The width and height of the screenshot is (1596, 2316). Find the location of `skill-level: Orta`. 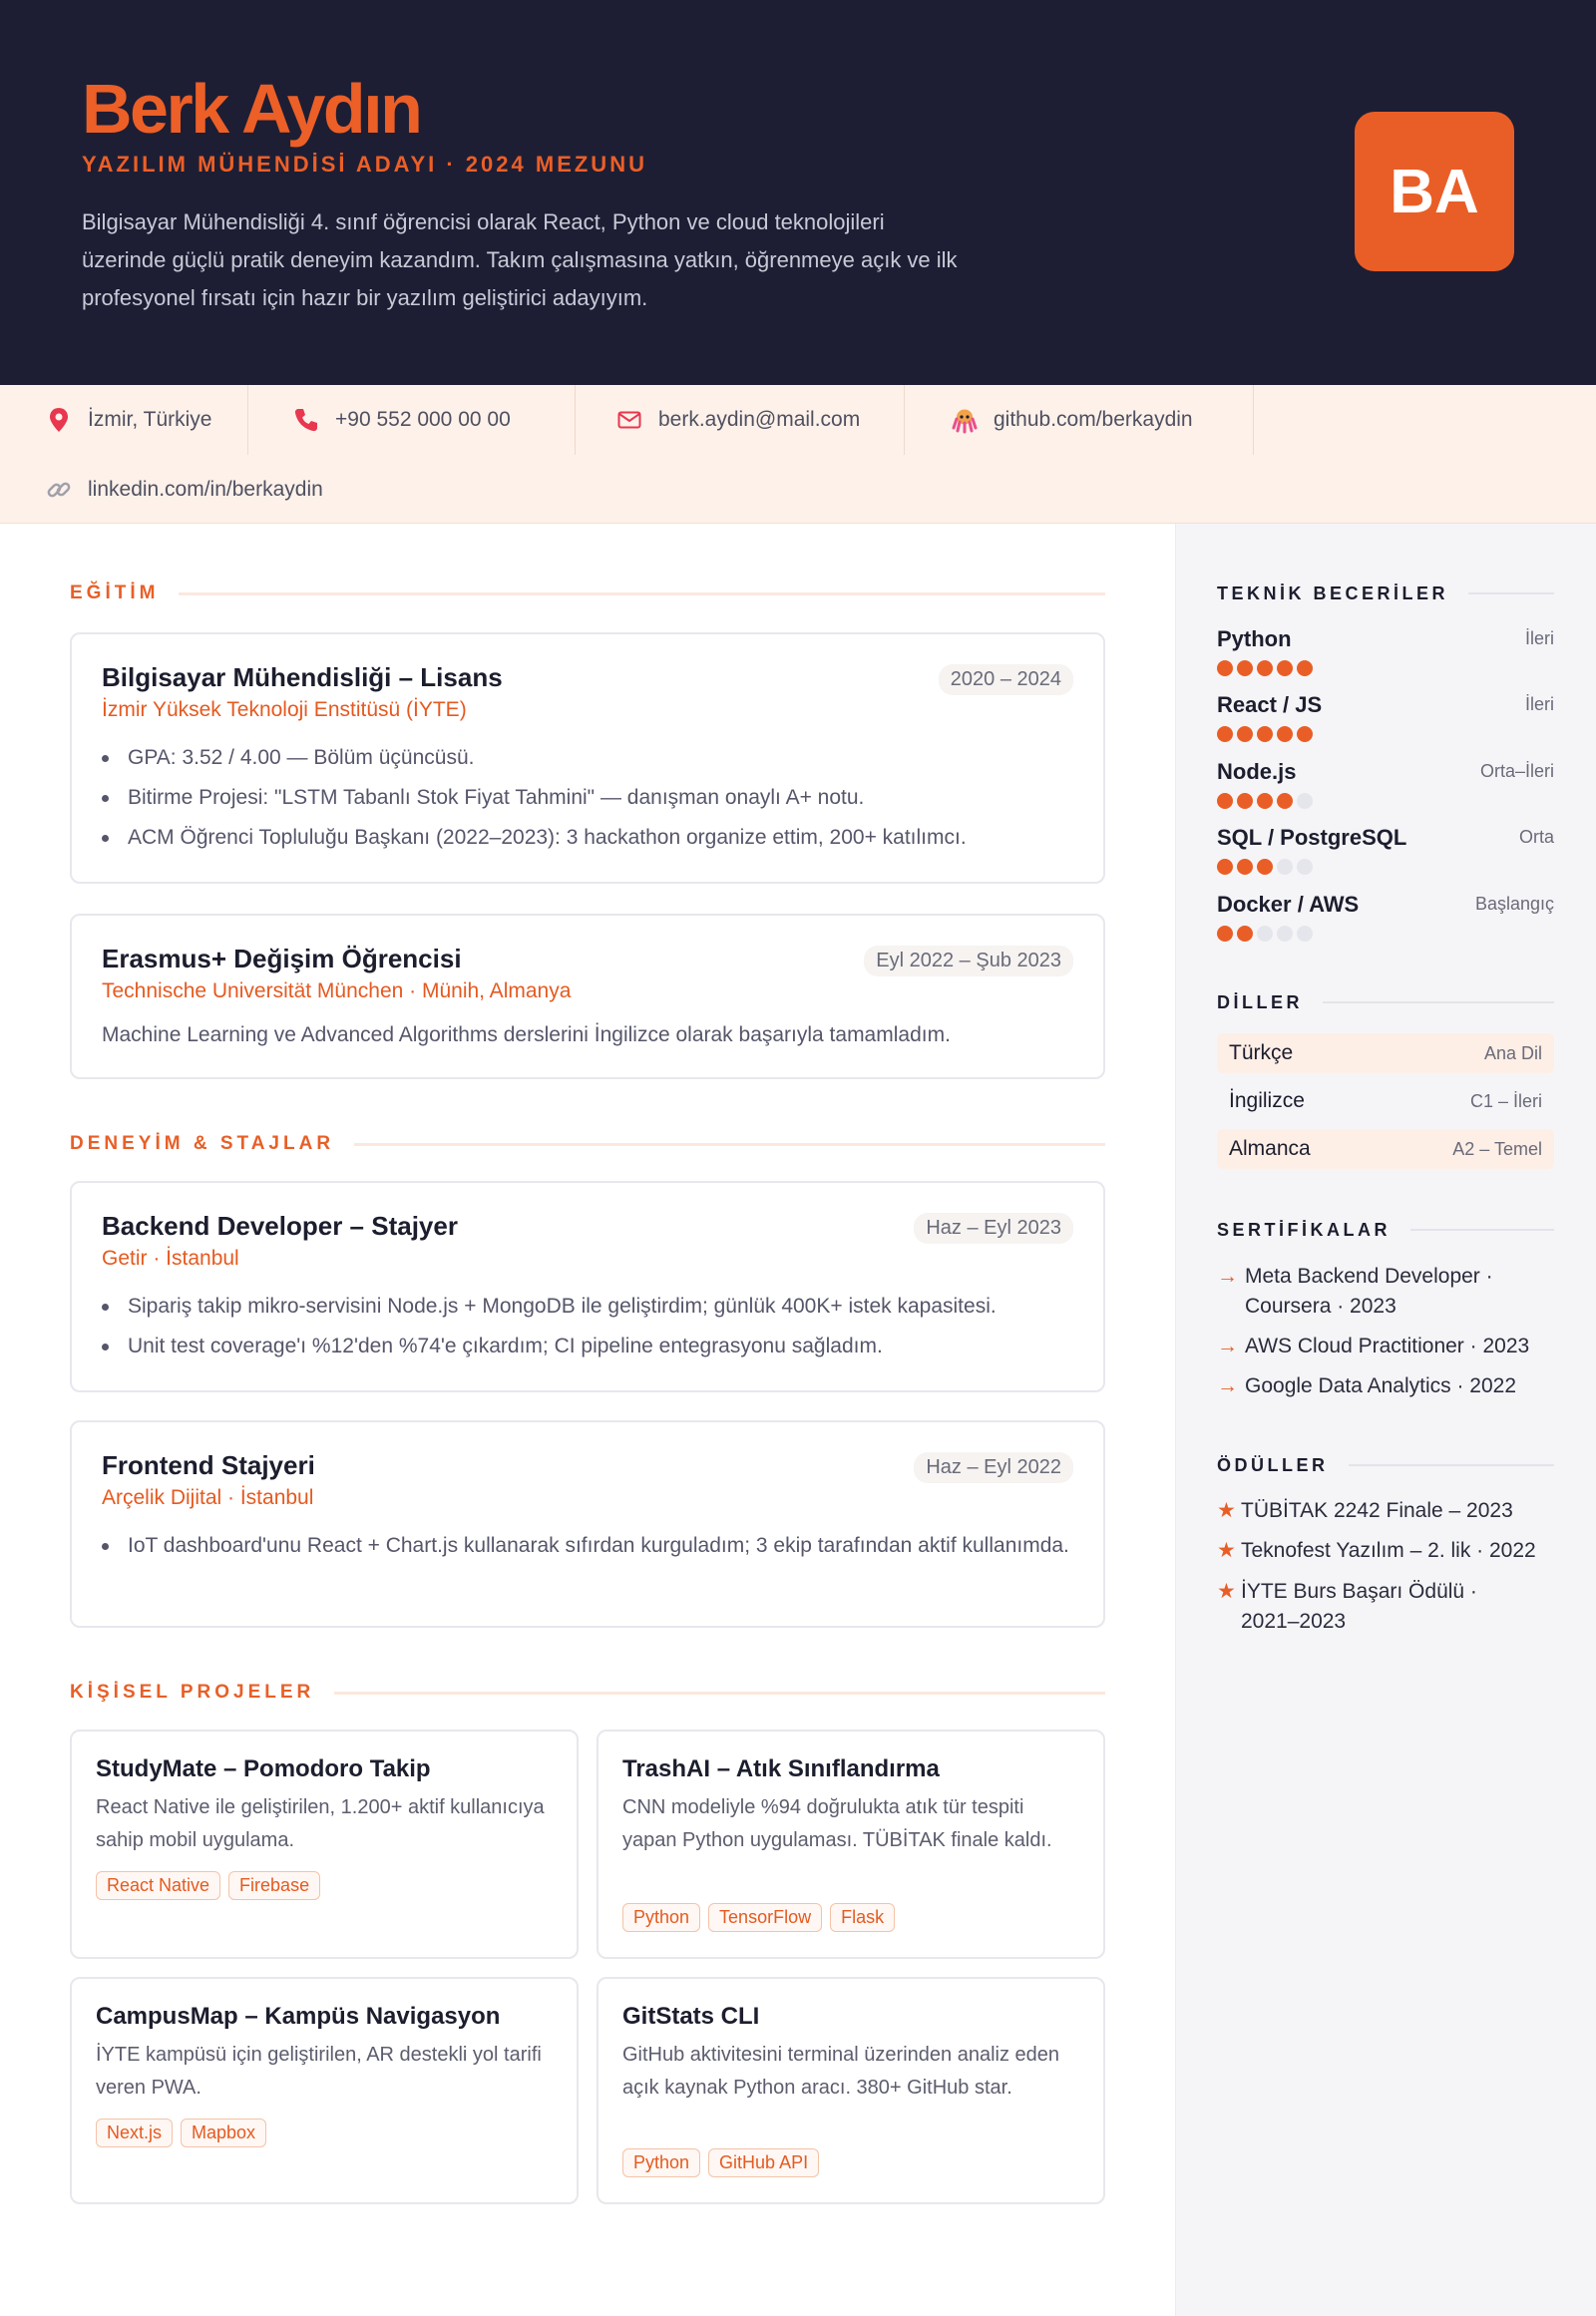

skill-level: Orta is located at coordinates (1536, 837).